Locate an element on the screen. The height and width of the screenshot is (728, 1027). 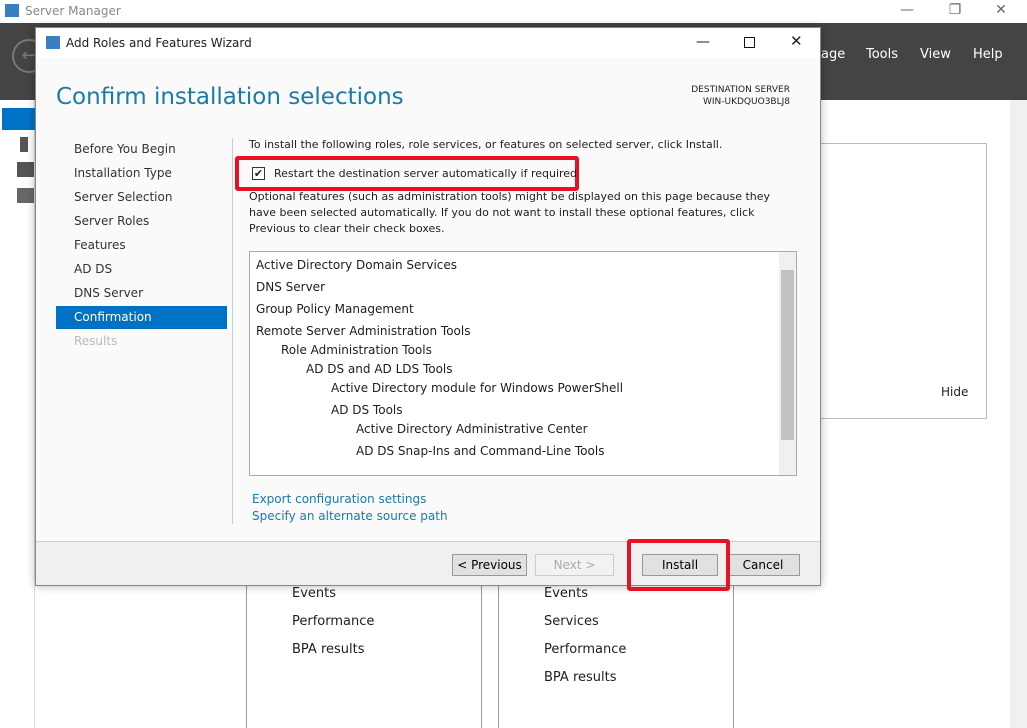
server-manager-title: Server Manager is located at coordinates (73, 11).